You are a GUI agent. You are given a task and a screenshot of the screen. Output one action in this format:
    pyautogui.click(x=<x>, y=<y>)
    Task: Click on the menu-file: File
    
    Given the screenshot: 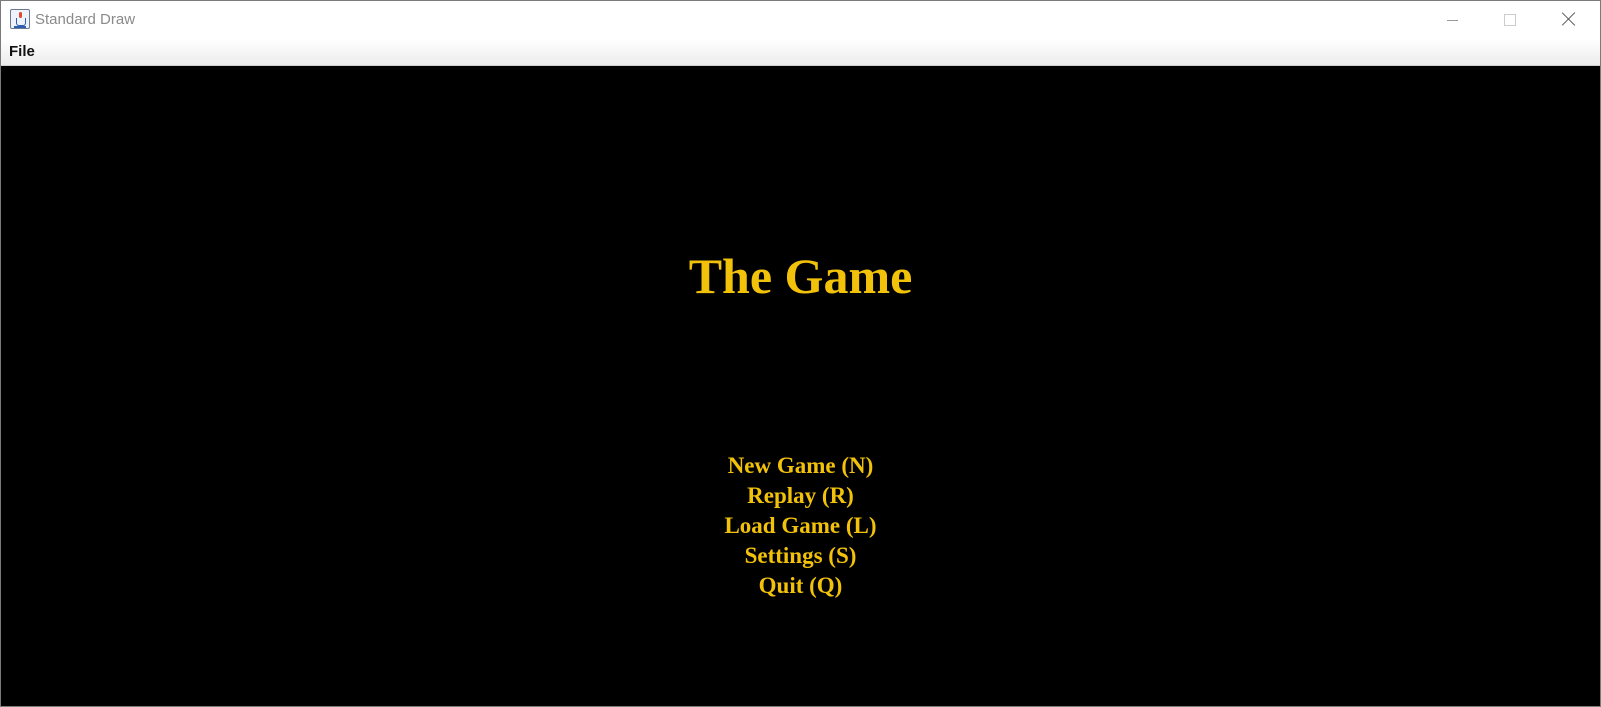 What is the action you would take?
    pyautogui.click(x=22, y=51)
    